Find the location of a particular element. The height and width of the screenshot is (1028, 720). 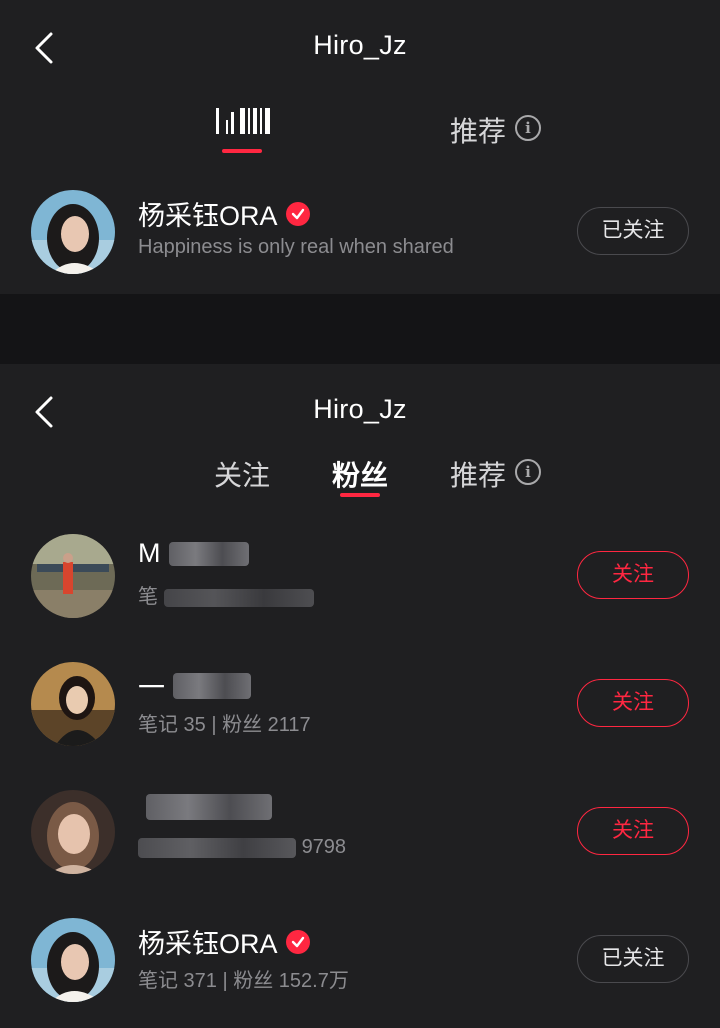

tab-glitched is located at coordinates (241, 124).